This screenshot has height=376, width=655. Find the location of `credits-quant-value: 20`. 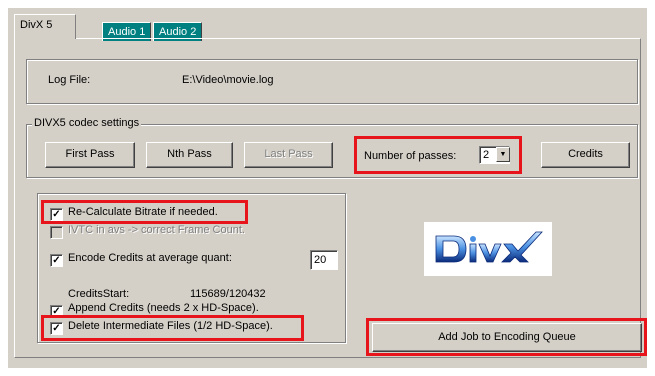

credits-quant-value: 20 is located at coordinates (320, 260).